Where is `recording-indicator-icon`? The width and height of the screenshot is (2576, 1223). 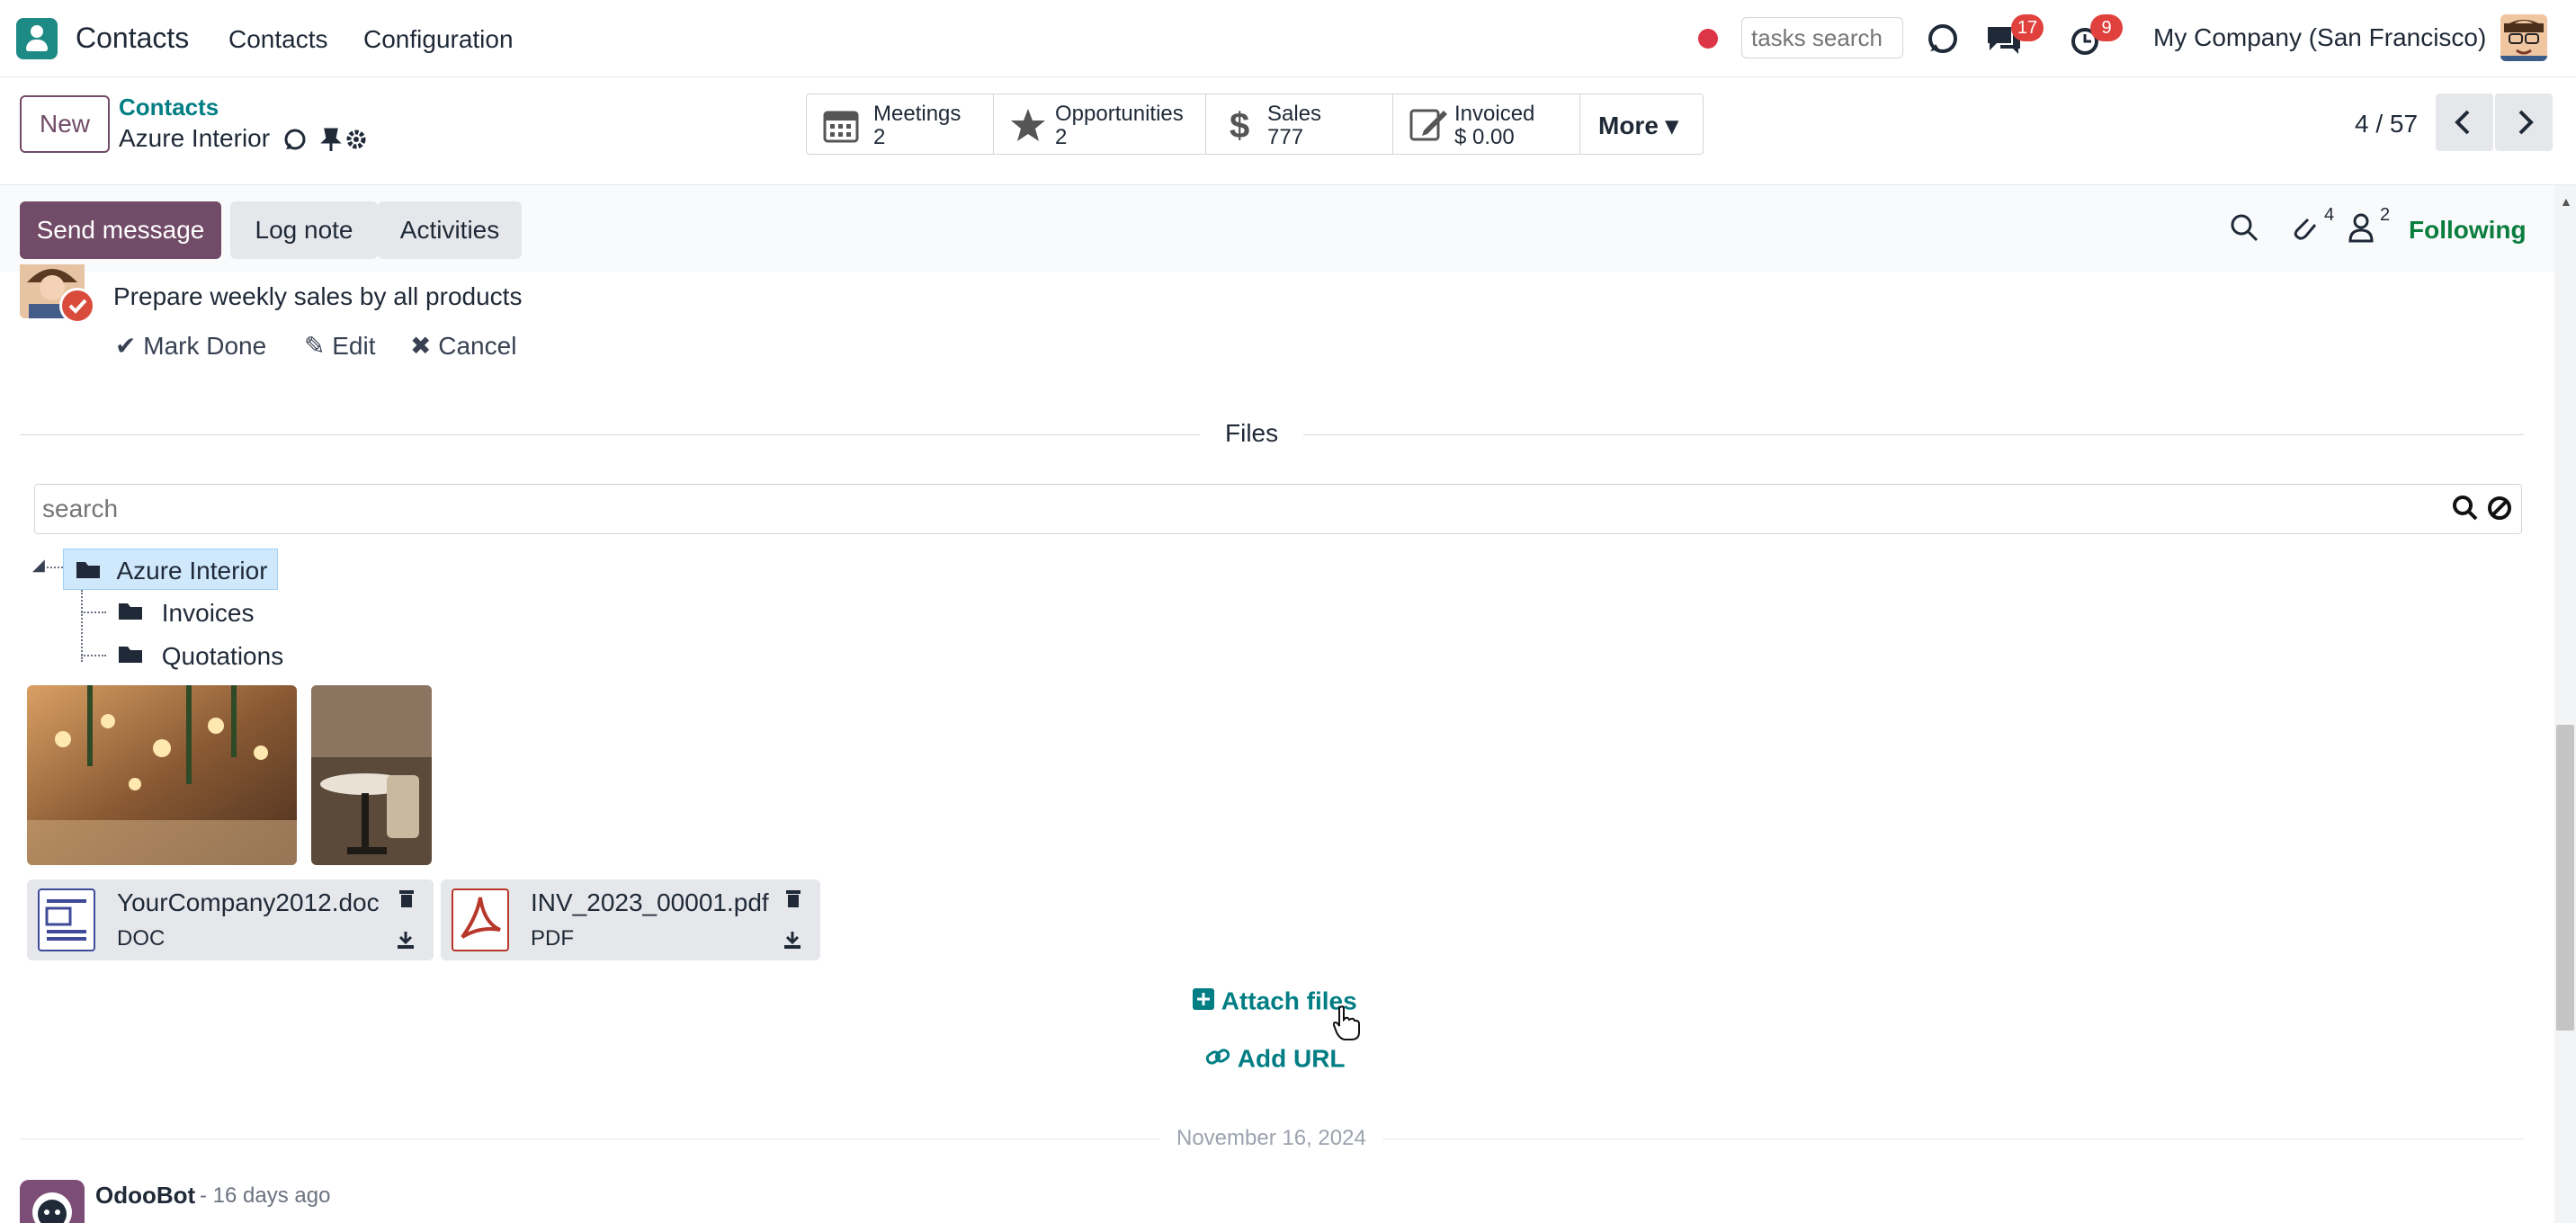
recording-indicator-icon is located at coordinates (1708, 39).